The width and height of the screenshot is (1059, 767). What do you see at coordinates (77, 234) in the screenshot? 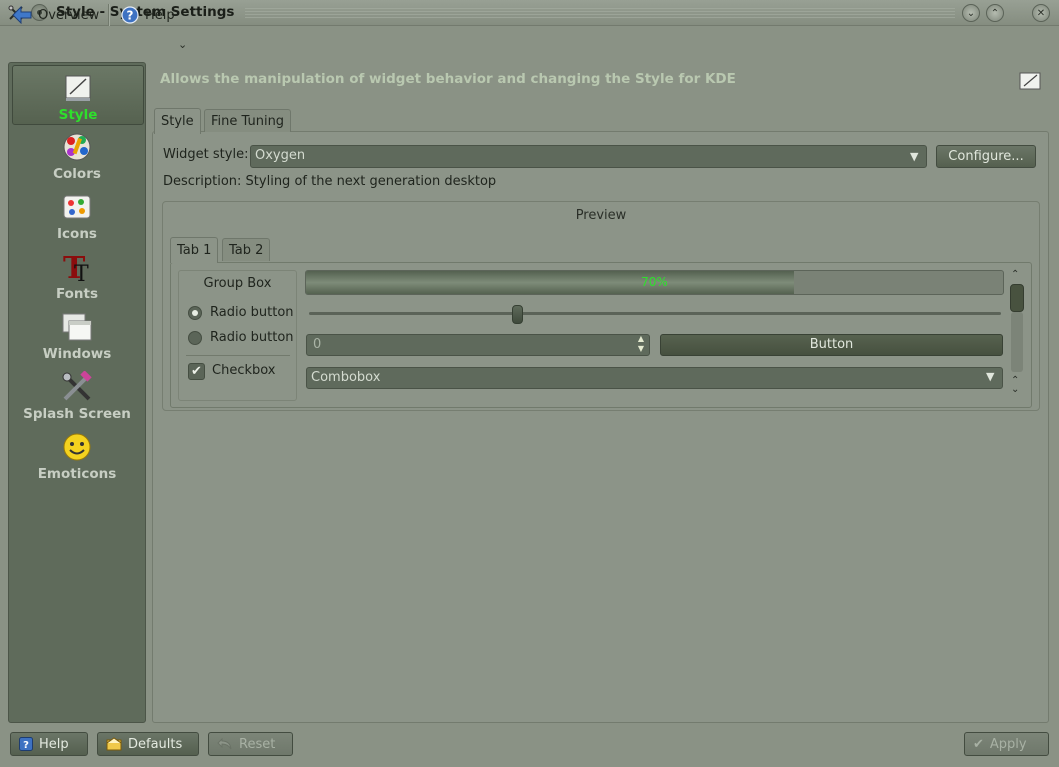
I see `sidebar-item-label: Icons` at bounding box center [77, 234].